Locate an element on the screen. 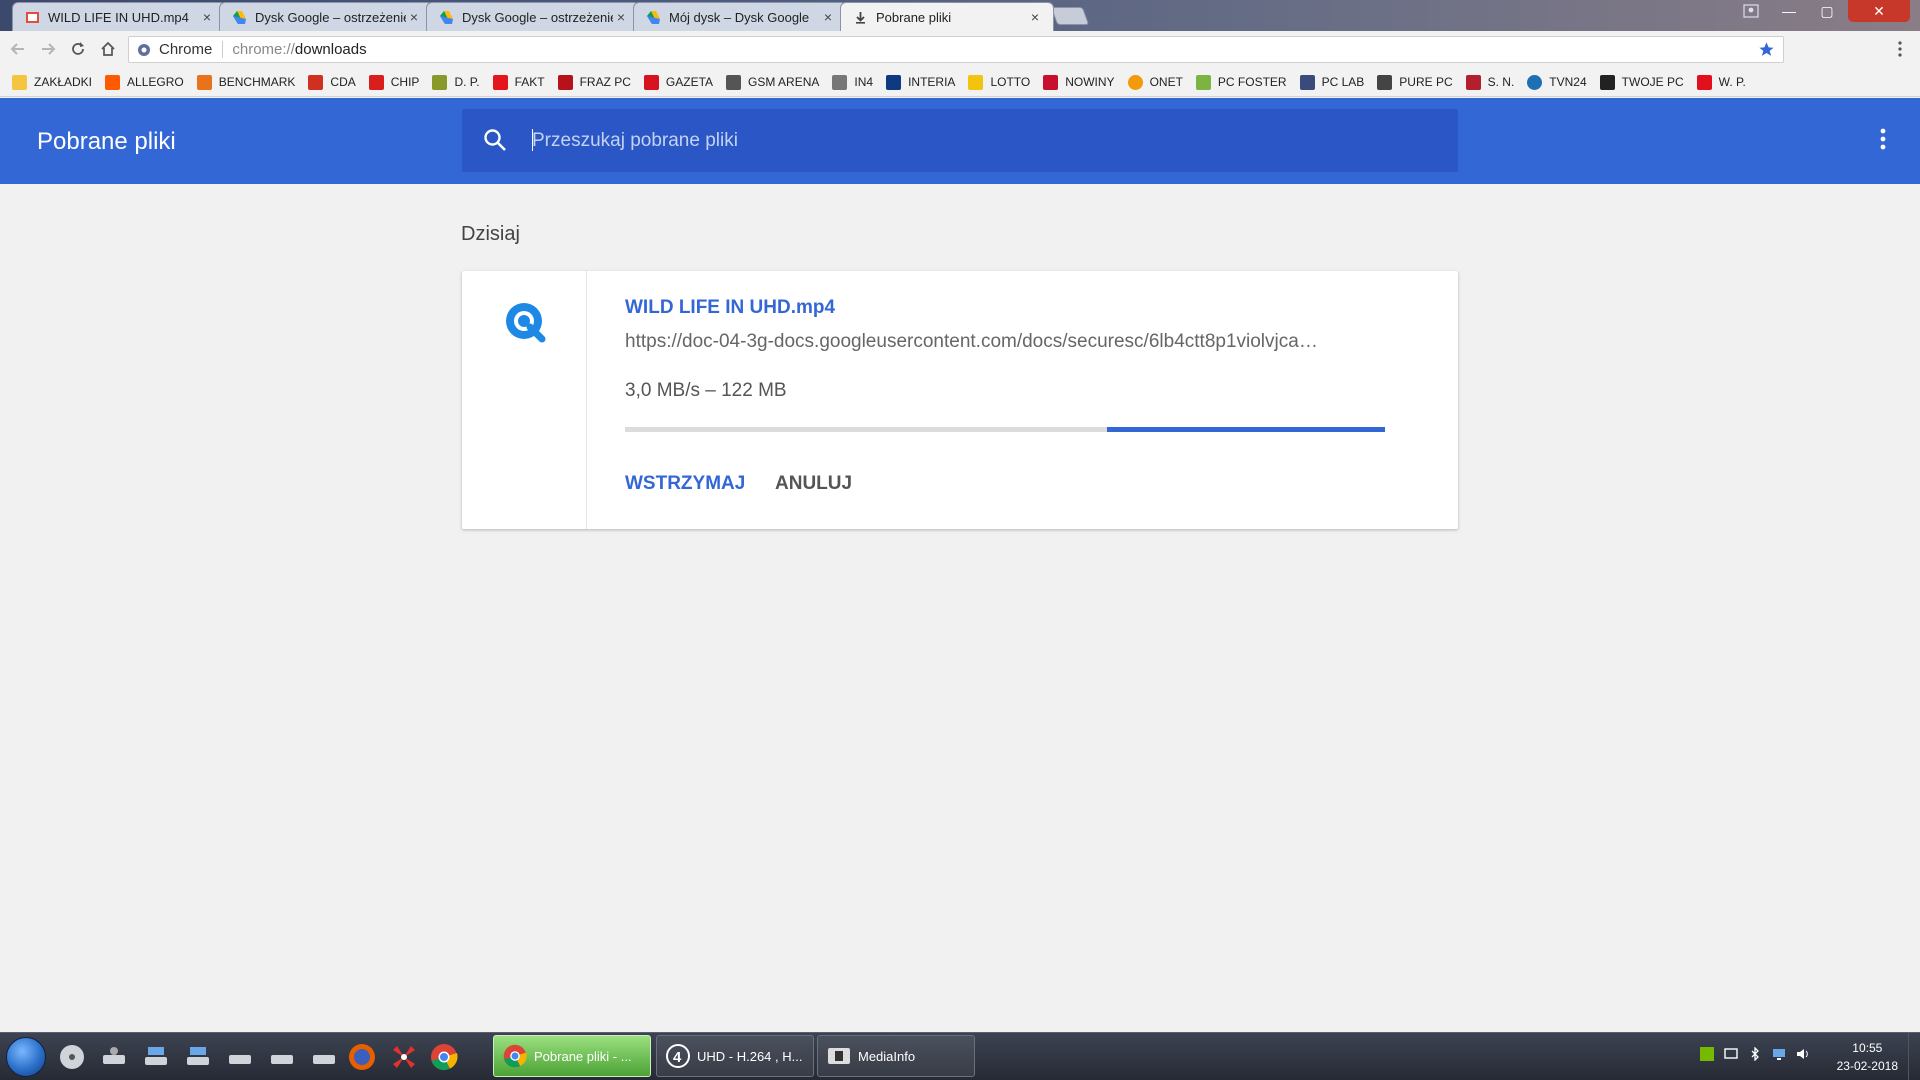  clock-time: 10:55 is located at coordinates (1867, 1048).